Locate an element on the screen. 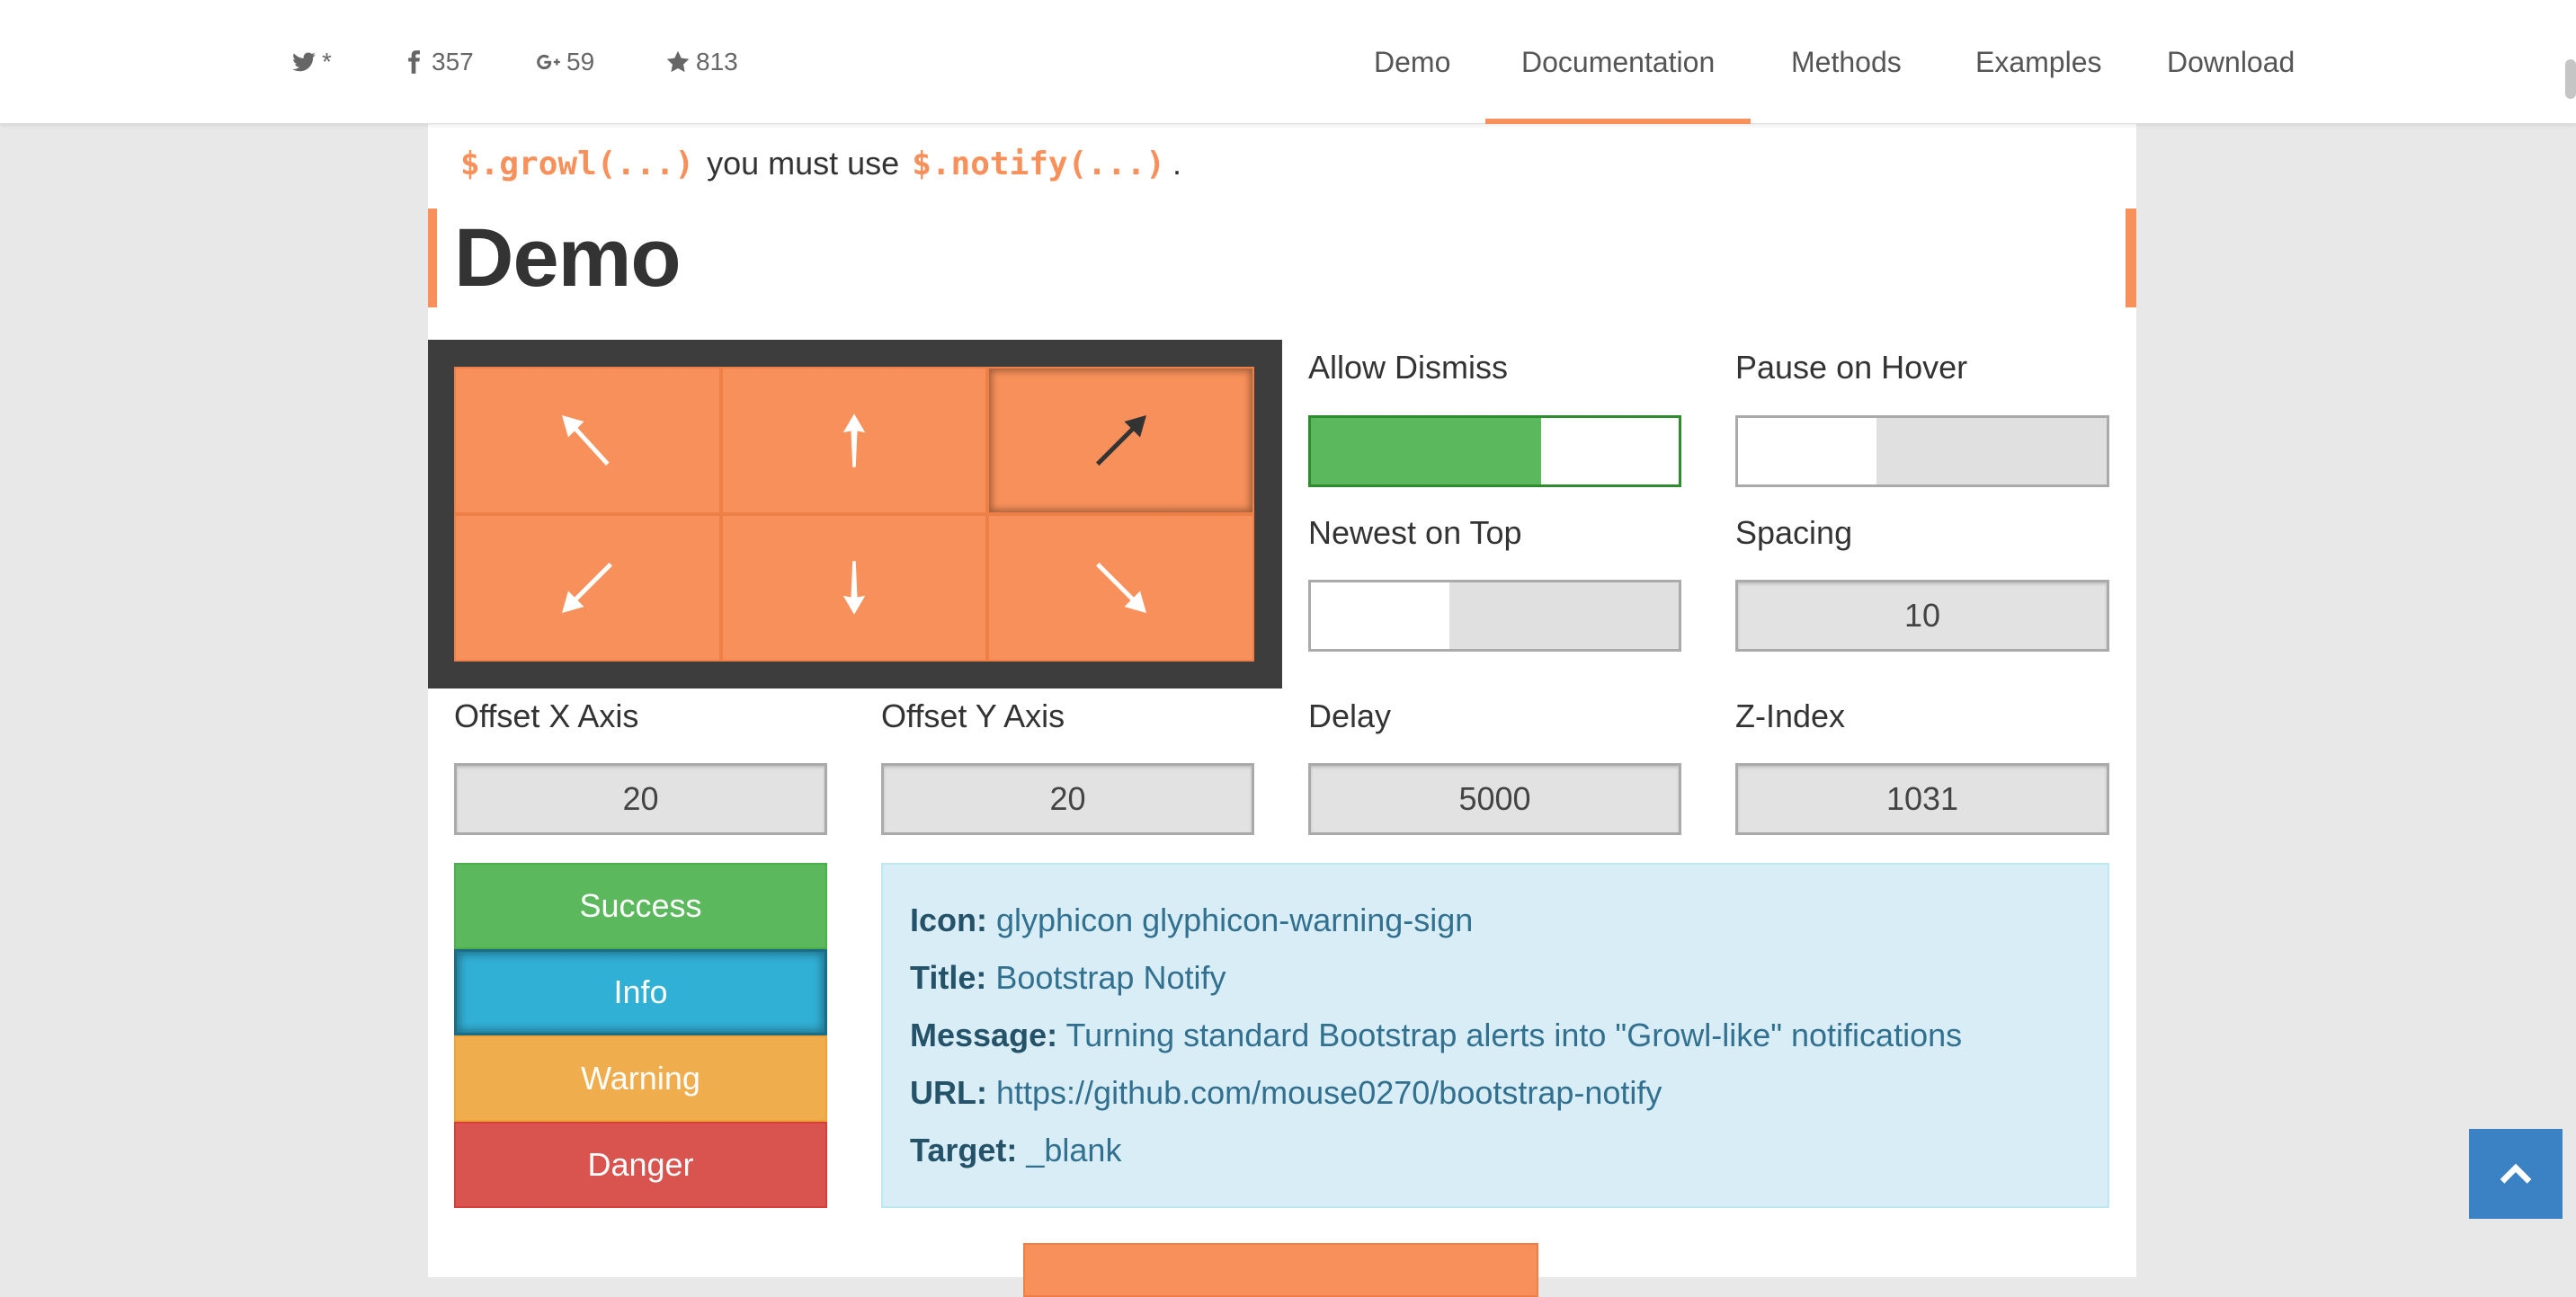 Image resolution: width=2576 pixels, height=1297 pixels. newest-on-top-toggle is located at coordinates (1495, 616).